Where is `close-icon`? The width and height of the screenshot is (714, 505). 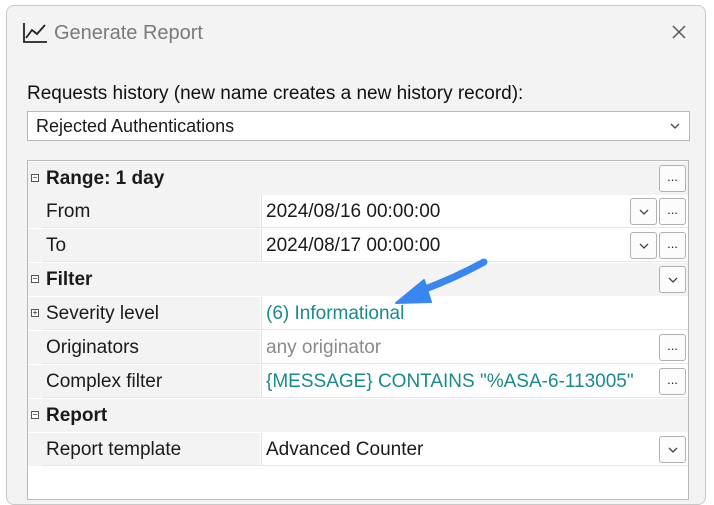
close-icon is located at coordinates (679, 32).